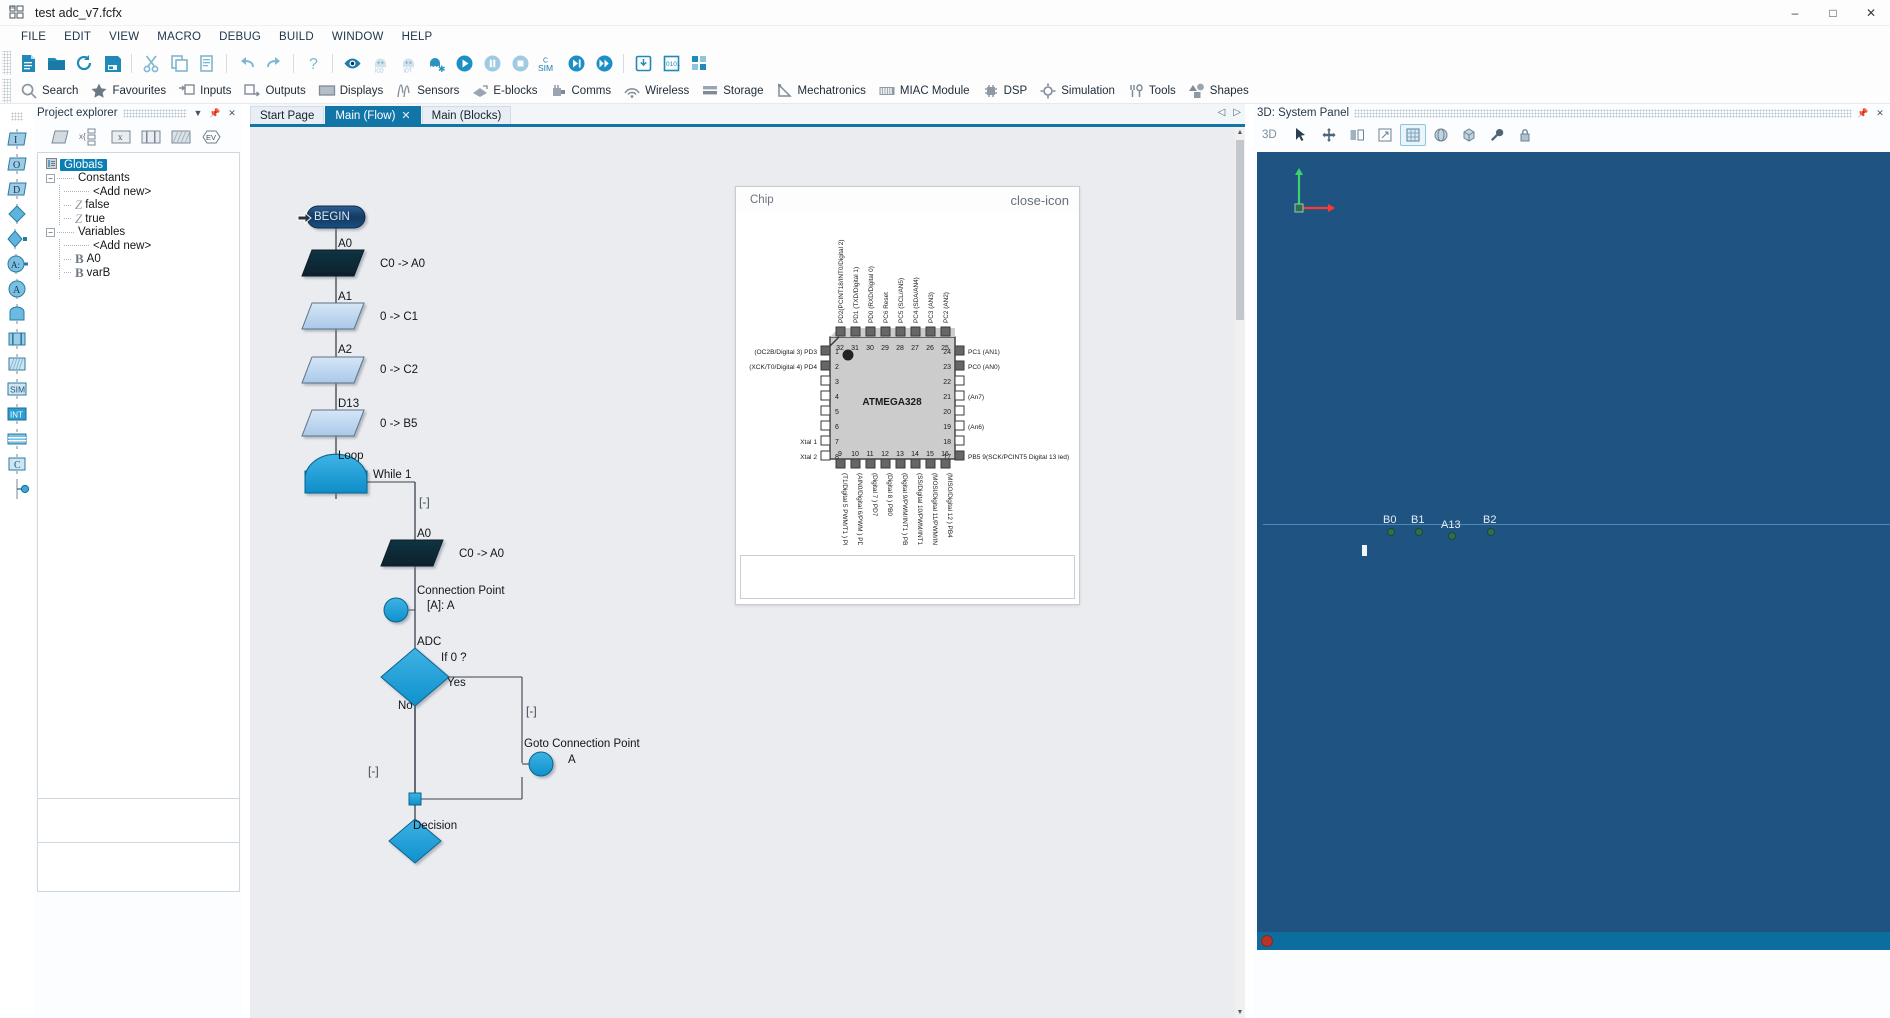  I want to click on rail-connection-point-icon, so click(17, 488).